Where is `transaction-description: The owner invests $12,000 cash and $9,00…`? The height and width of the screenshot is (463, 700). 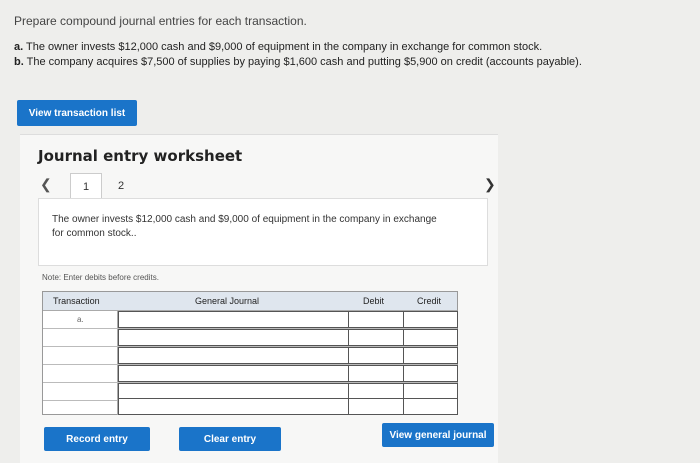 transaction-description: The owner invests $12,000 cash and $9,00… is located at coordinates (244, 226).